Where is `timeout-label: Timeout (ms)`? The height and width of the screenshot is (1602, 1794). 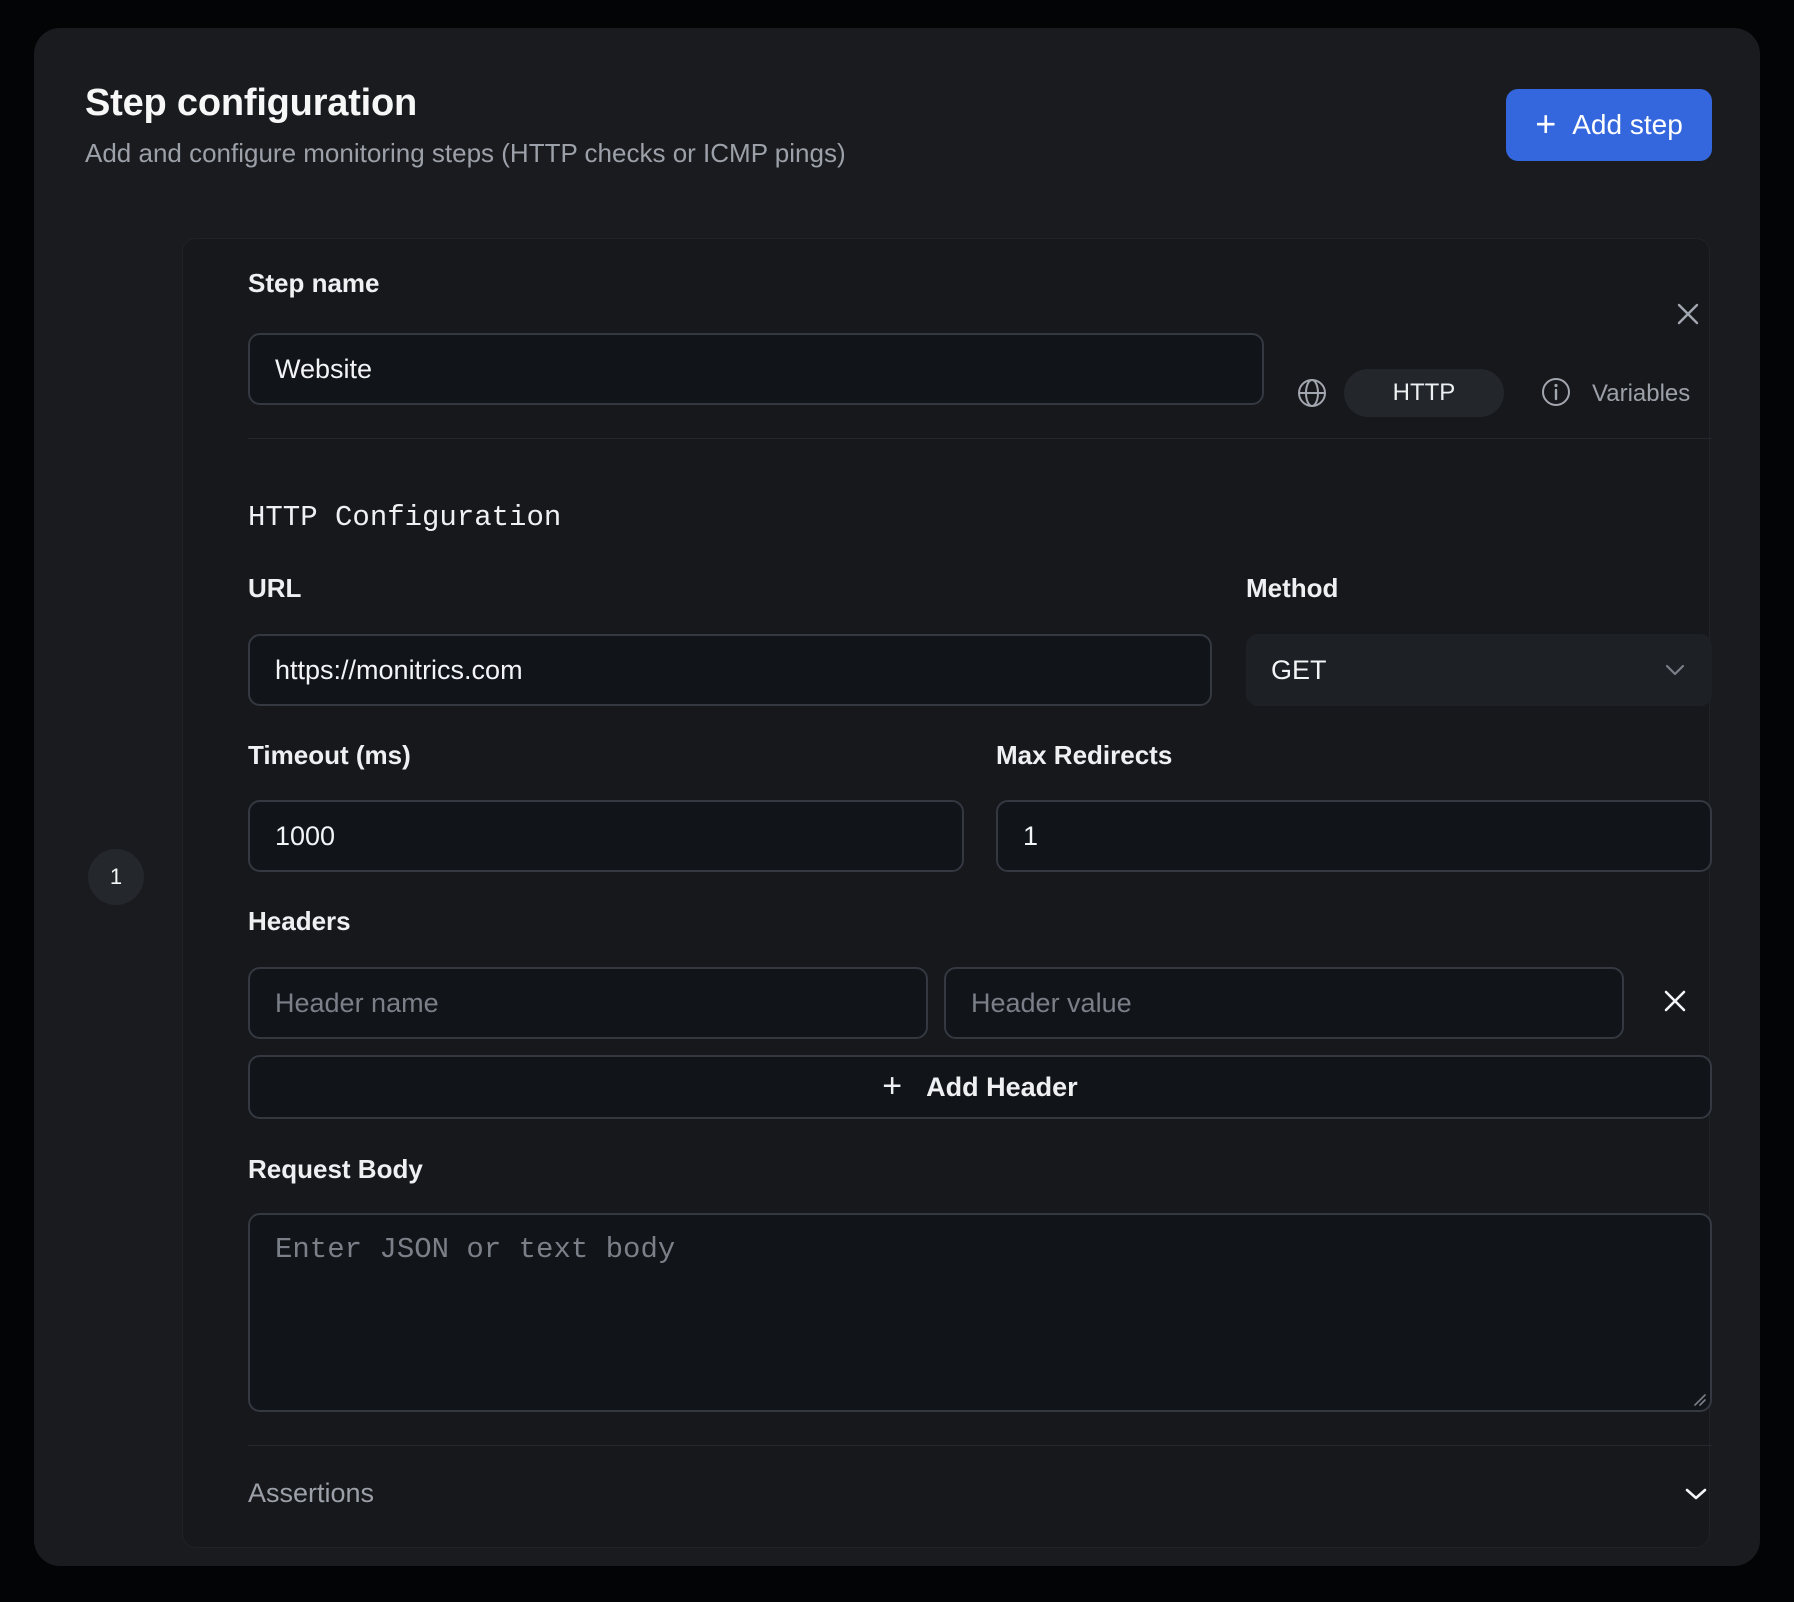
timeout-label: Timeout (ms) is located at coordinates (329, 755).